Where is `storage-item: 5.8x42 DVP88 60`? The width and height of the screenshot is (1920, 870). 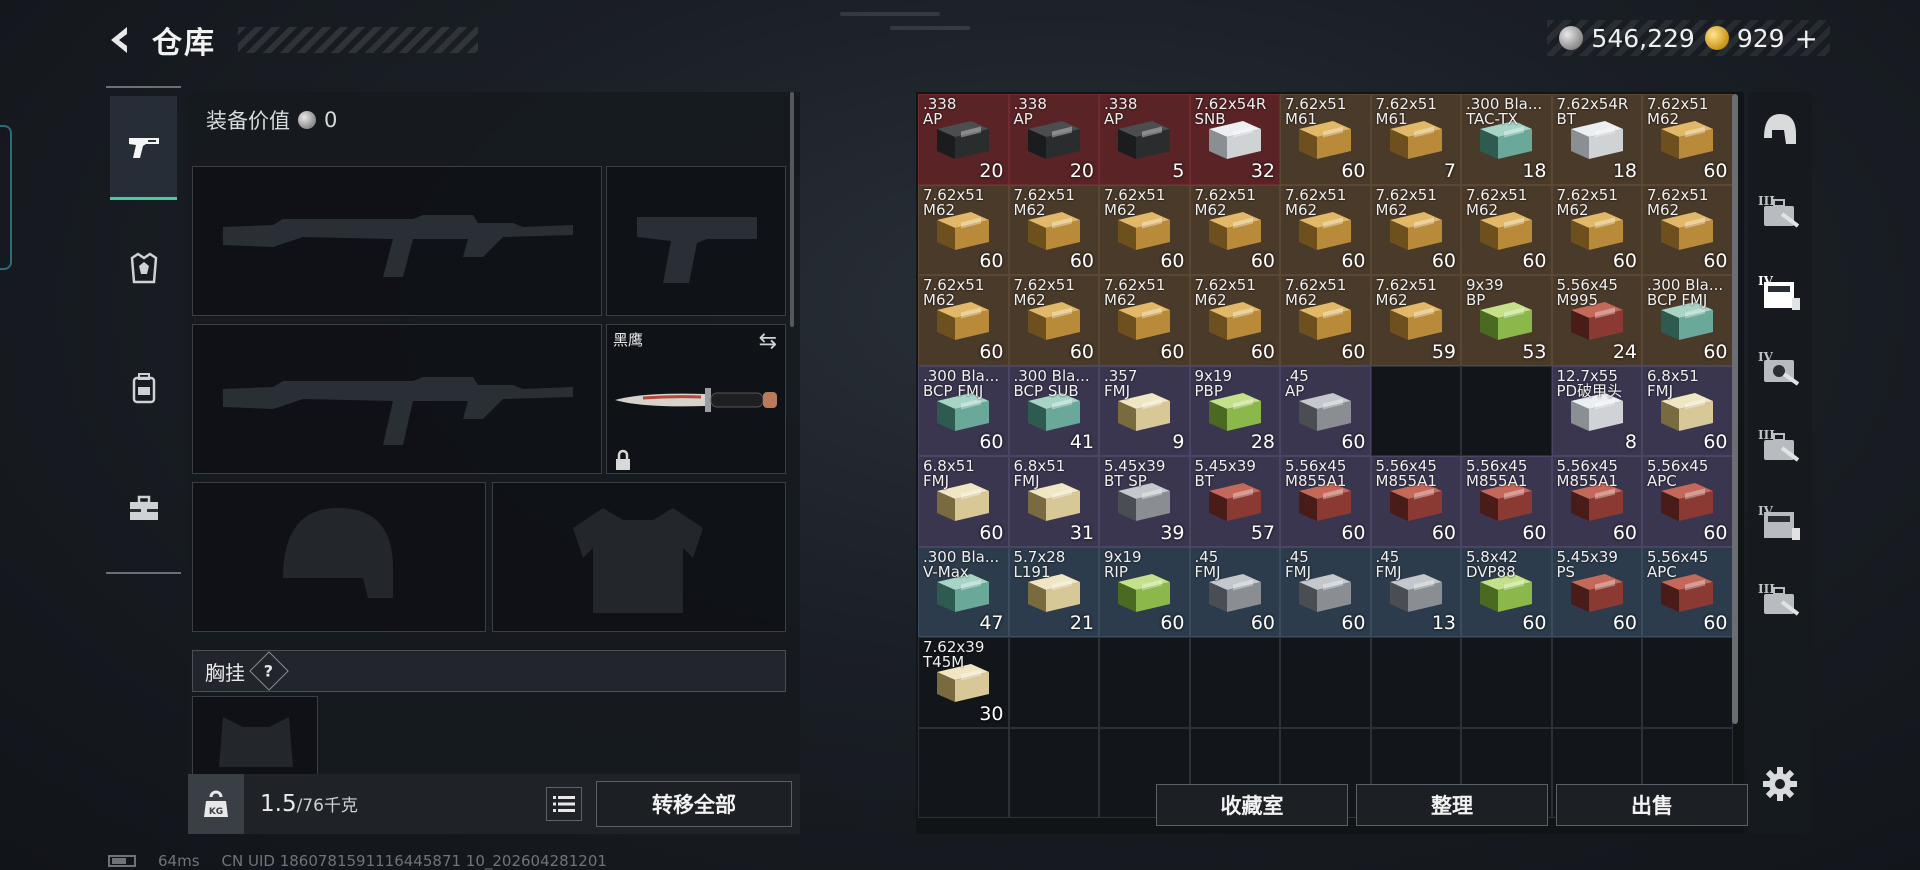 storage-item: 5.8x42 DVP88 60 is located at coordinates (1506, 591).